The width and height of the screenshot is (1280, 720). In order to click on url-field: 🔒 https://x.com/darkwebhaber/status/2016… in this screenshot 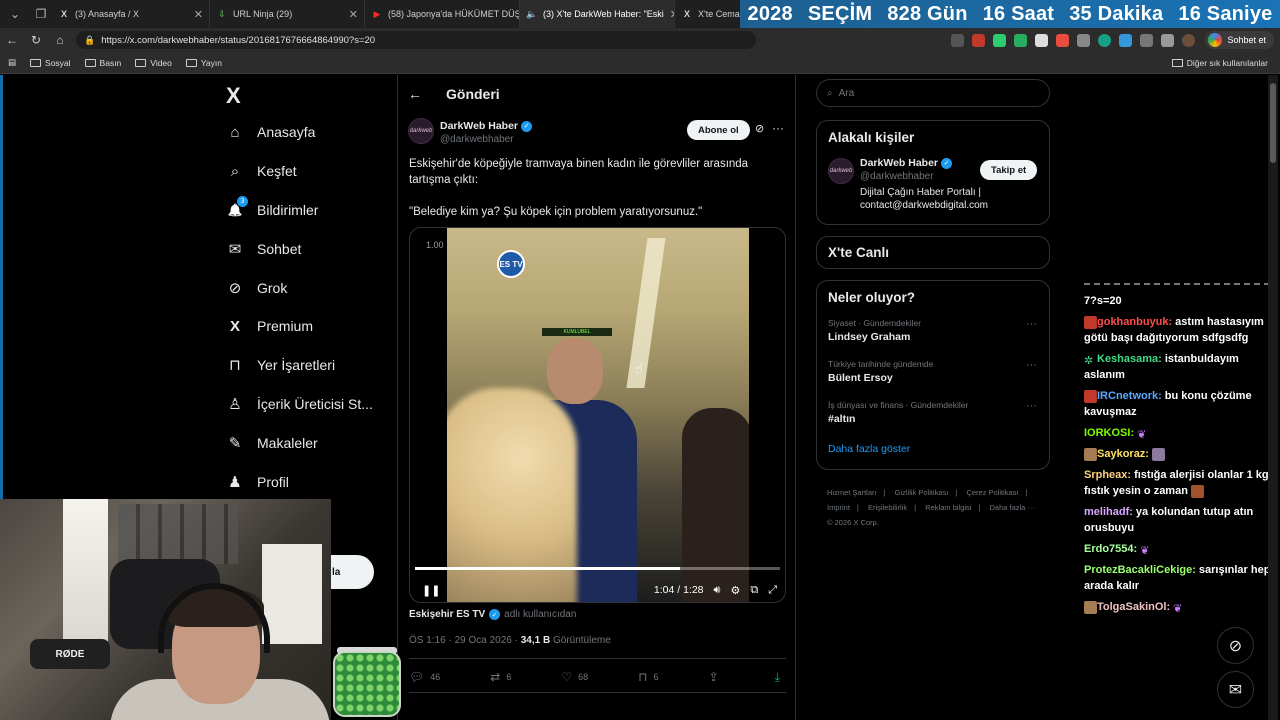, I will do `click(416, 40)`.